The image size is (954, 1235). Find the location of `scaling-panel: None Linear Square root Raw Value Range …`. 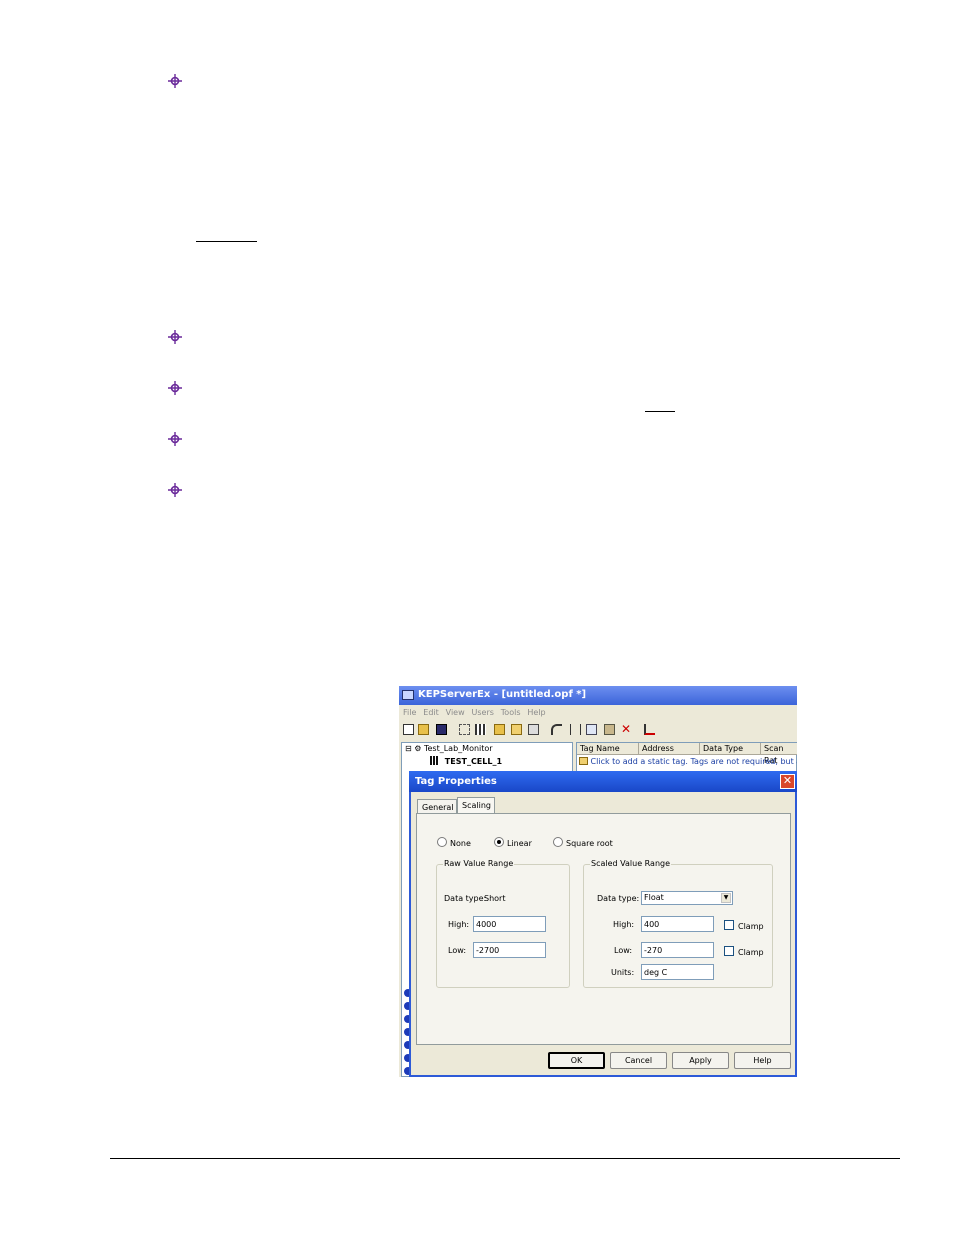

scaling-panel: None Linear Square root Raw Value Range … is located at coordinates (603, 929).